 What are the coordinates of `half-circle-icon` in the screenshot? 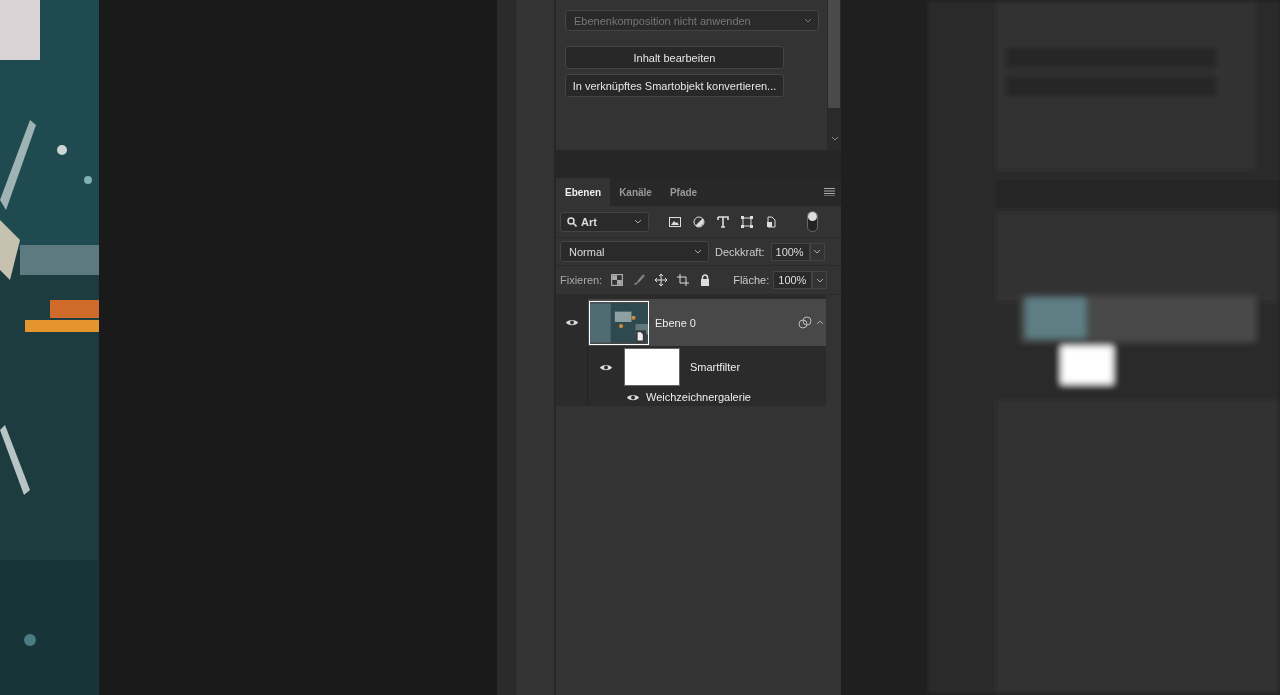 It's located at (699, 221).